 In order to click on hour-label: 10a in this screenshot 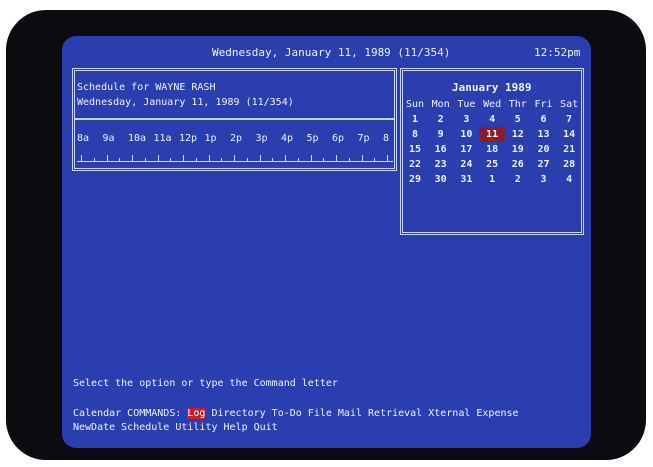, I will do `click(137, 138)`.